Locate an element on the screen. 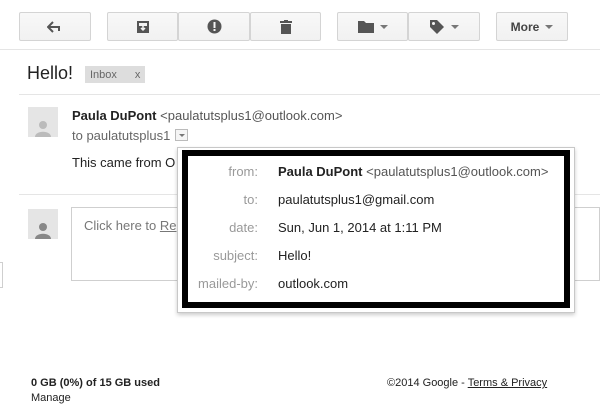 Image resolution: width=600 pixels, height=404 pixels. detail-from-name: Paula DuPont is located at coordinates (320, 171).